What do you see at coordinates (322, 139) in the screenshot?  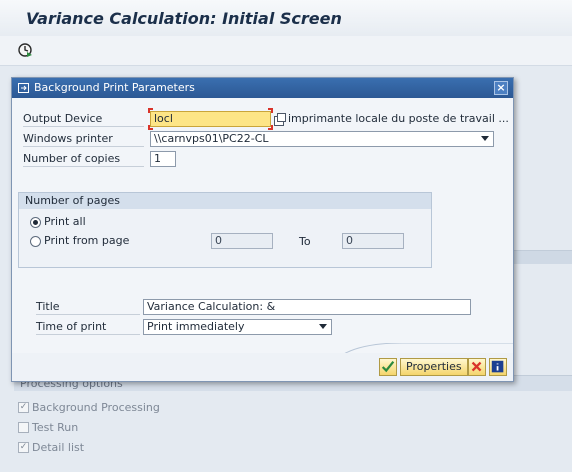 I see `windows-printer-dropdown: \\carnvps01\PC22-CL` at bounding box center [322, 139].